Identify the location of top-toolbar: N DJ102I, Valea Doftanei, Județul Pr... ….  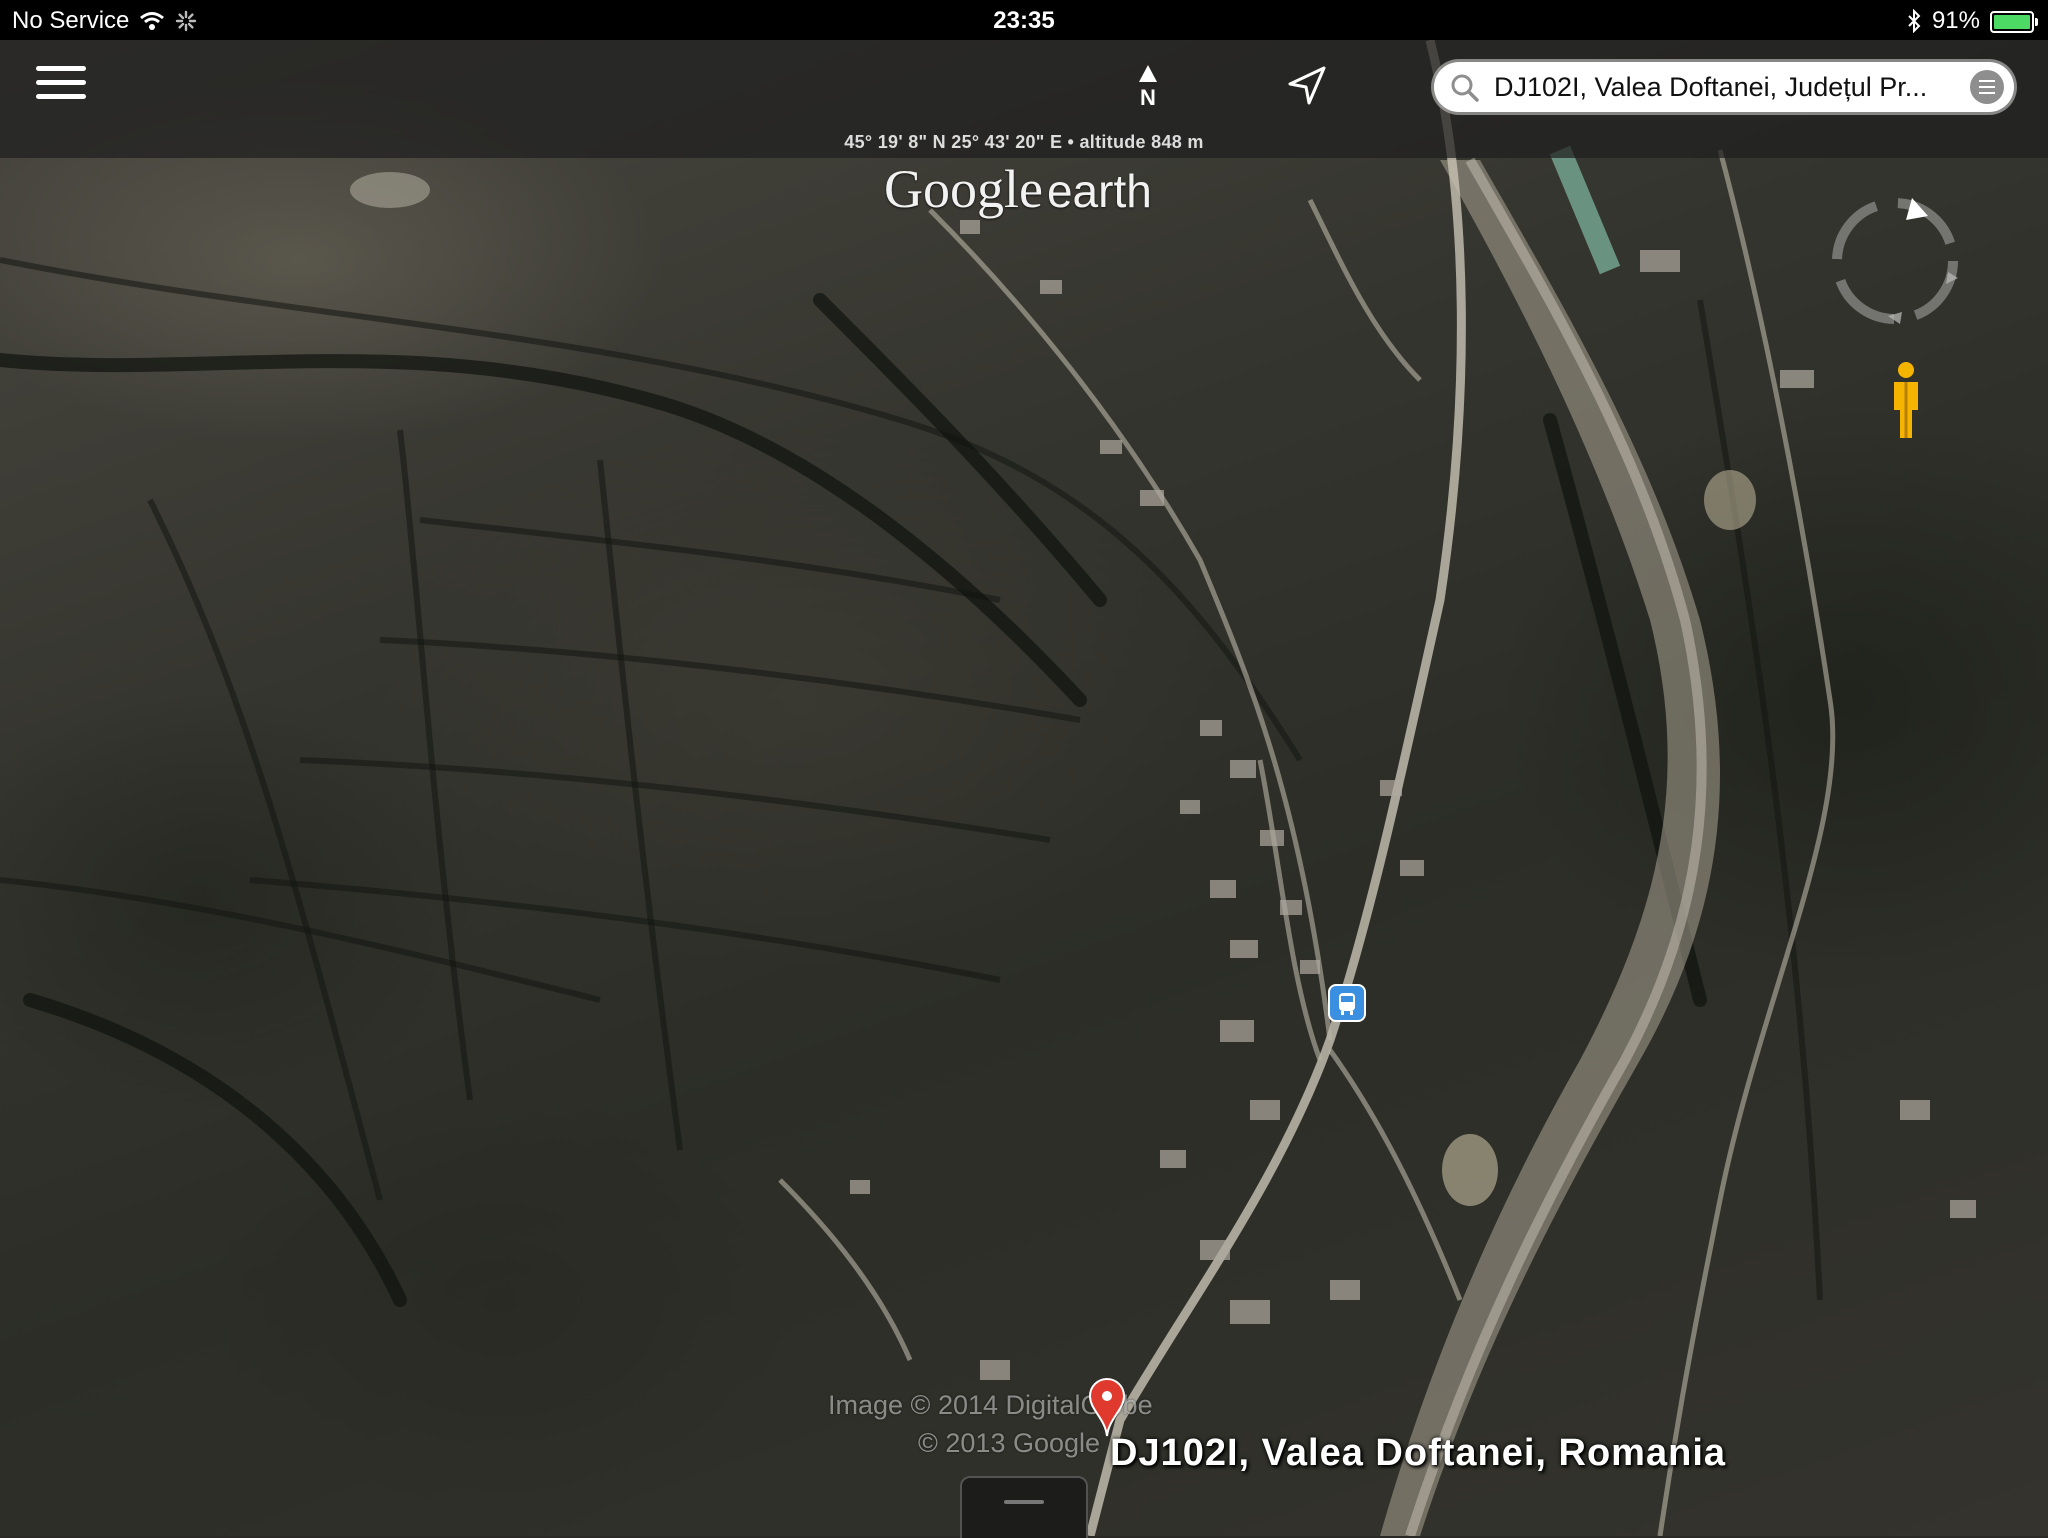
(1024, 99).